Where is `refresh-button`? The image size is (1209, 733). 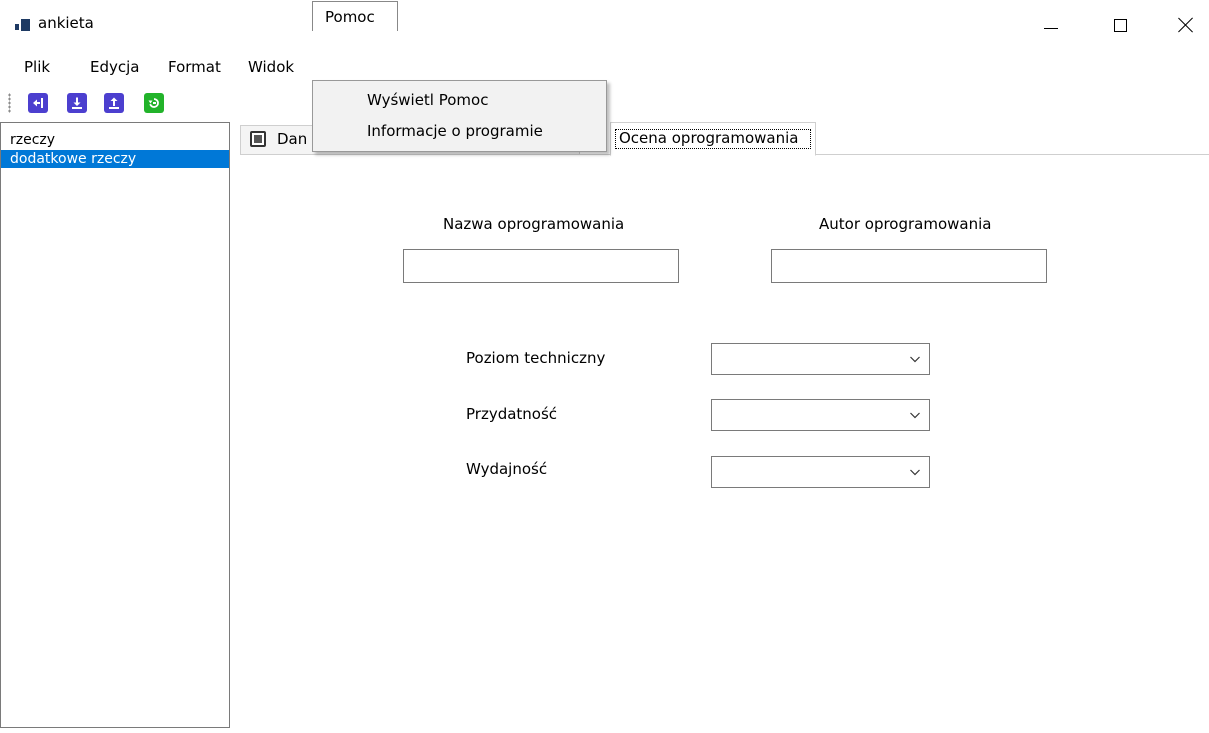 refresh-button is located at coordinates (154, 103).